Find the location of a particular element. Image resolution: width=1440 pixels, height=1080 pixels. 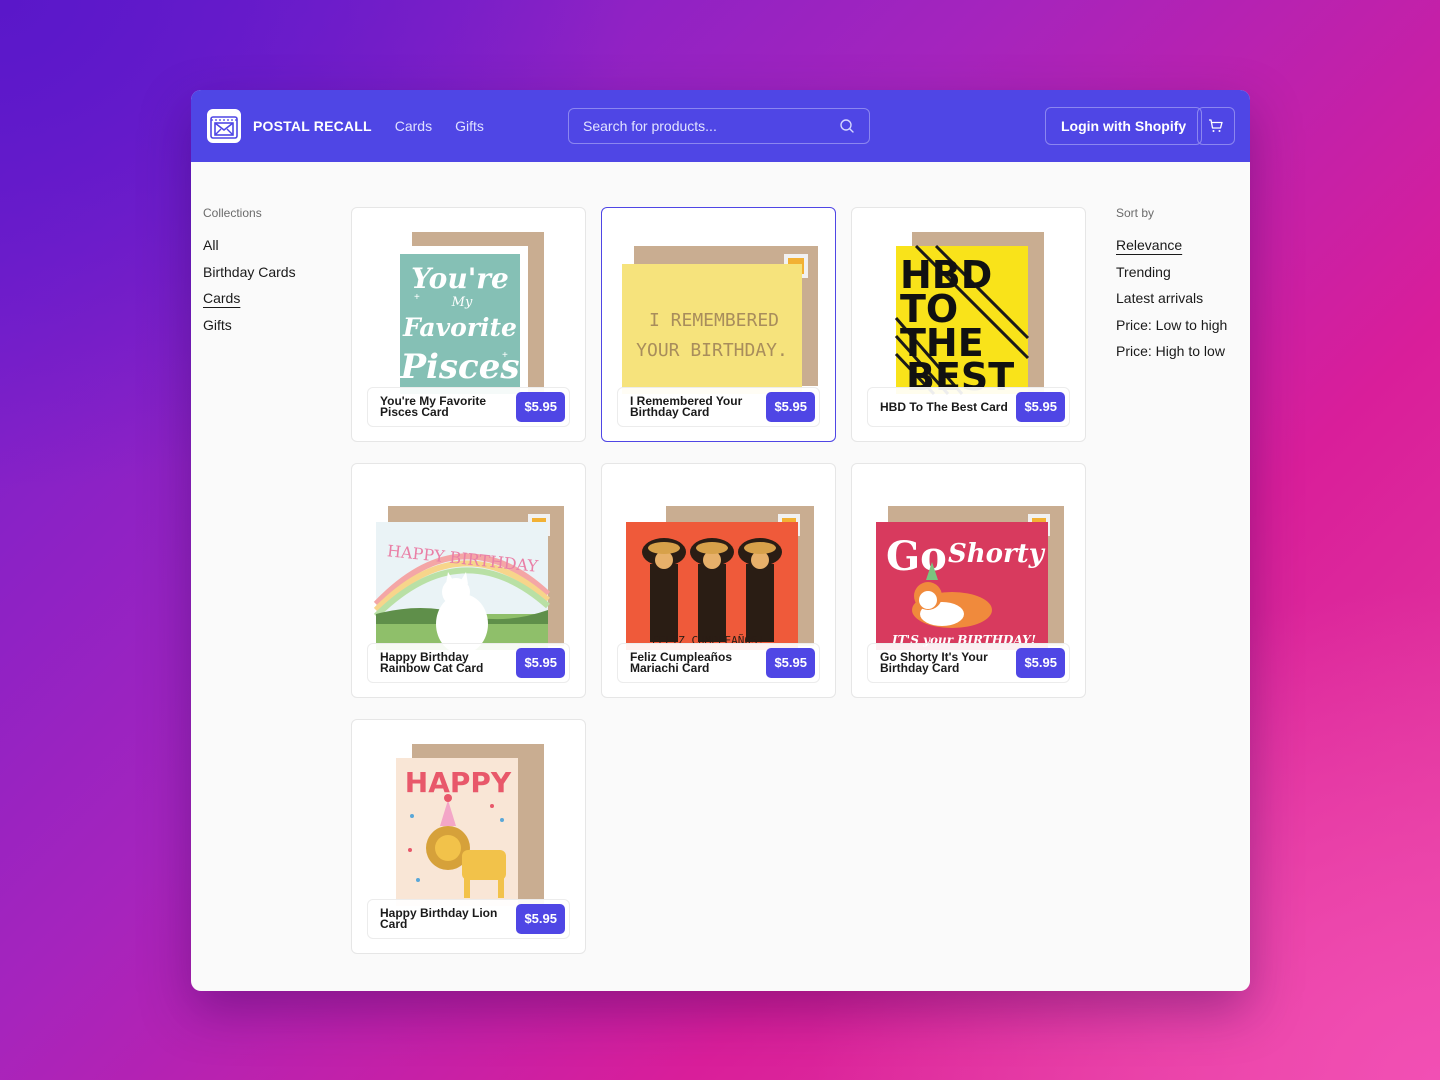

sort-item-trending: Trending is located at coordinates (1171, 272).